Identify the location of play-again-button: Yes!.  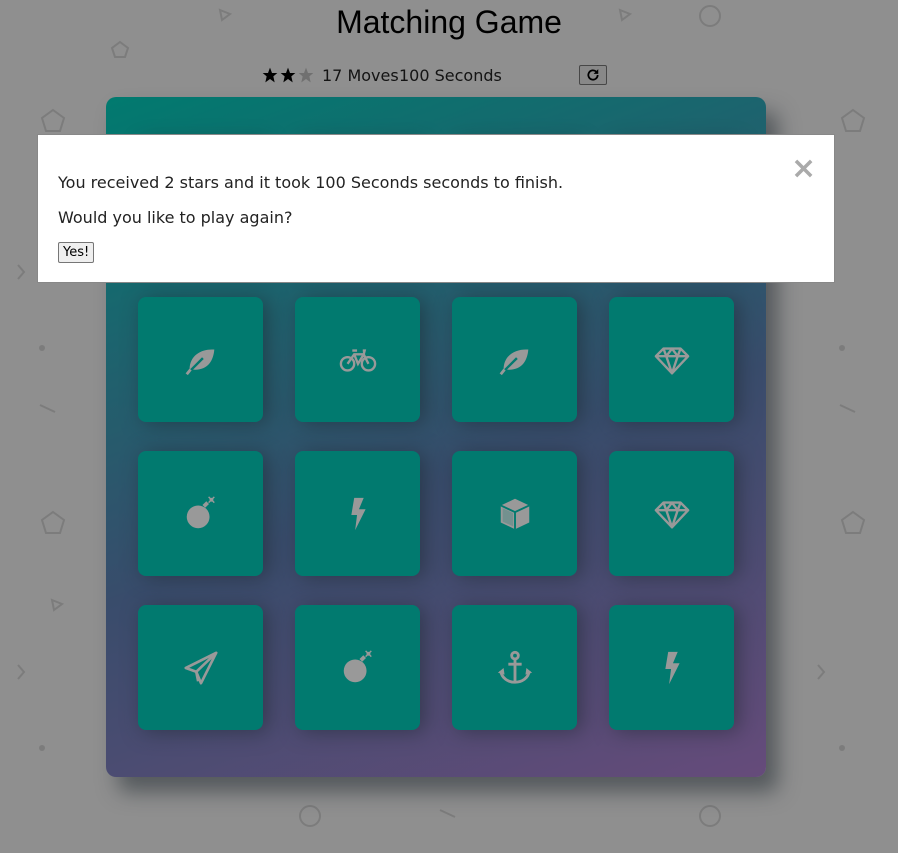
(76, 252).